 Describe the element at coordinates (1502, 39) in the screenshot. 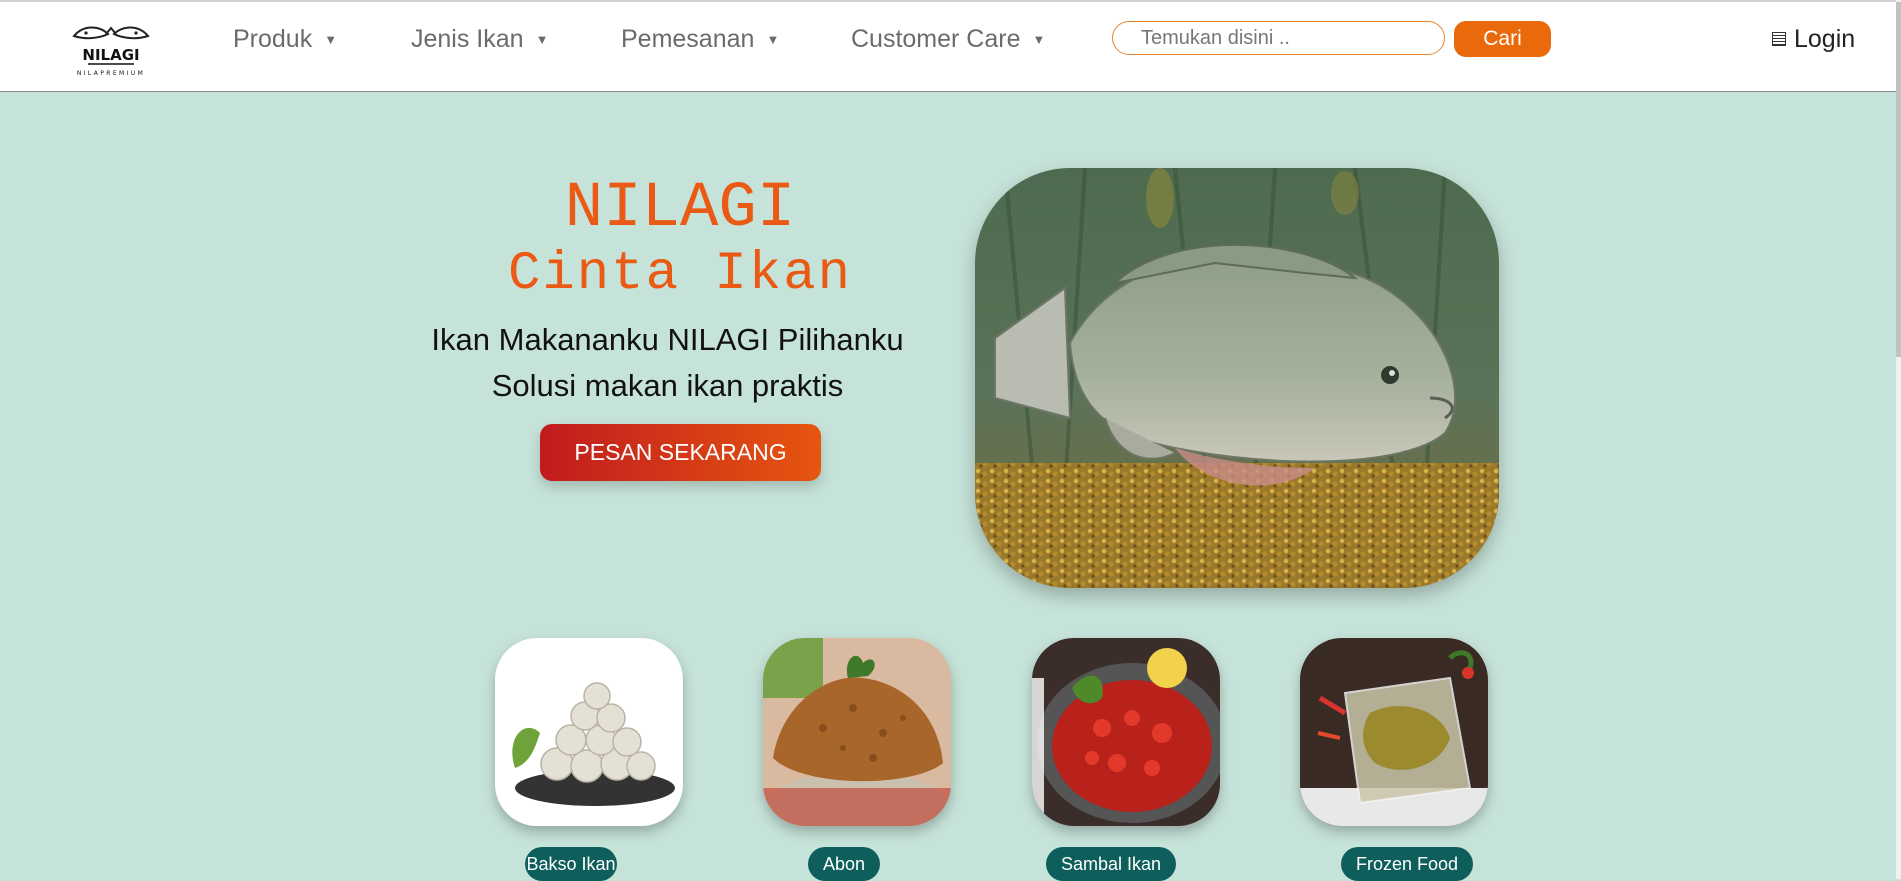

I see `search-button: Cari` at that location.